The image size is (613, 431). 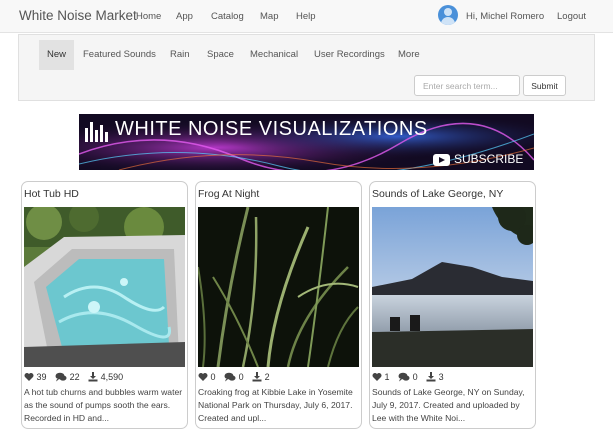 I want to click on tab-rain: Rain, so click(x=180, y=55).